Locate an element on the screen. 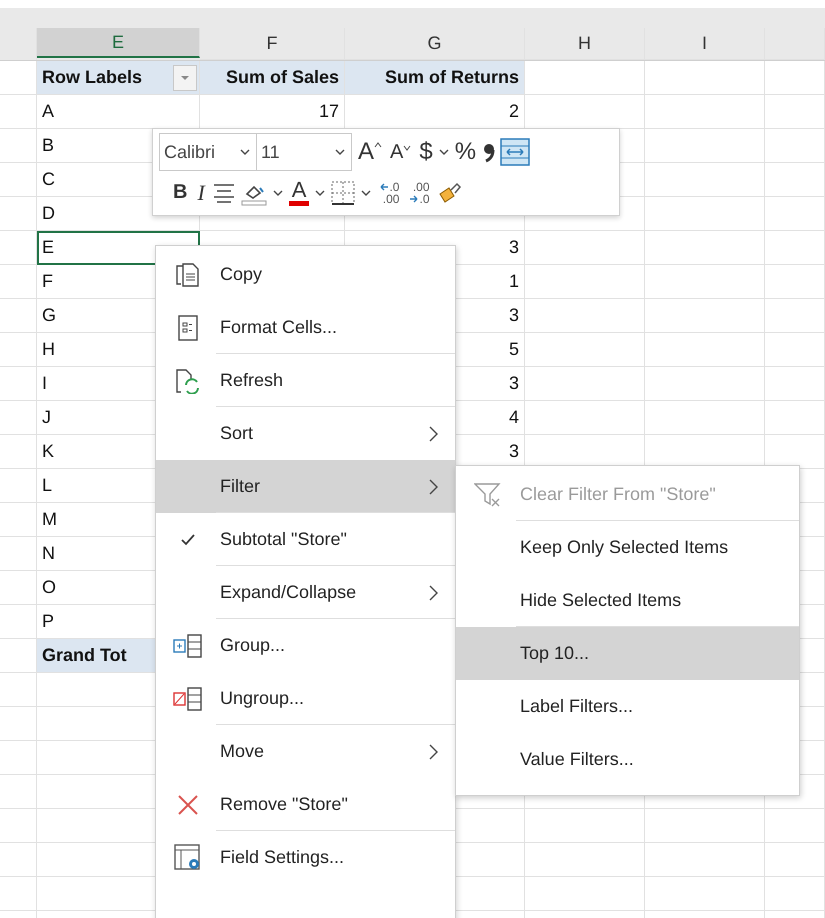  column-header: E is located at coordinates (118, 43).